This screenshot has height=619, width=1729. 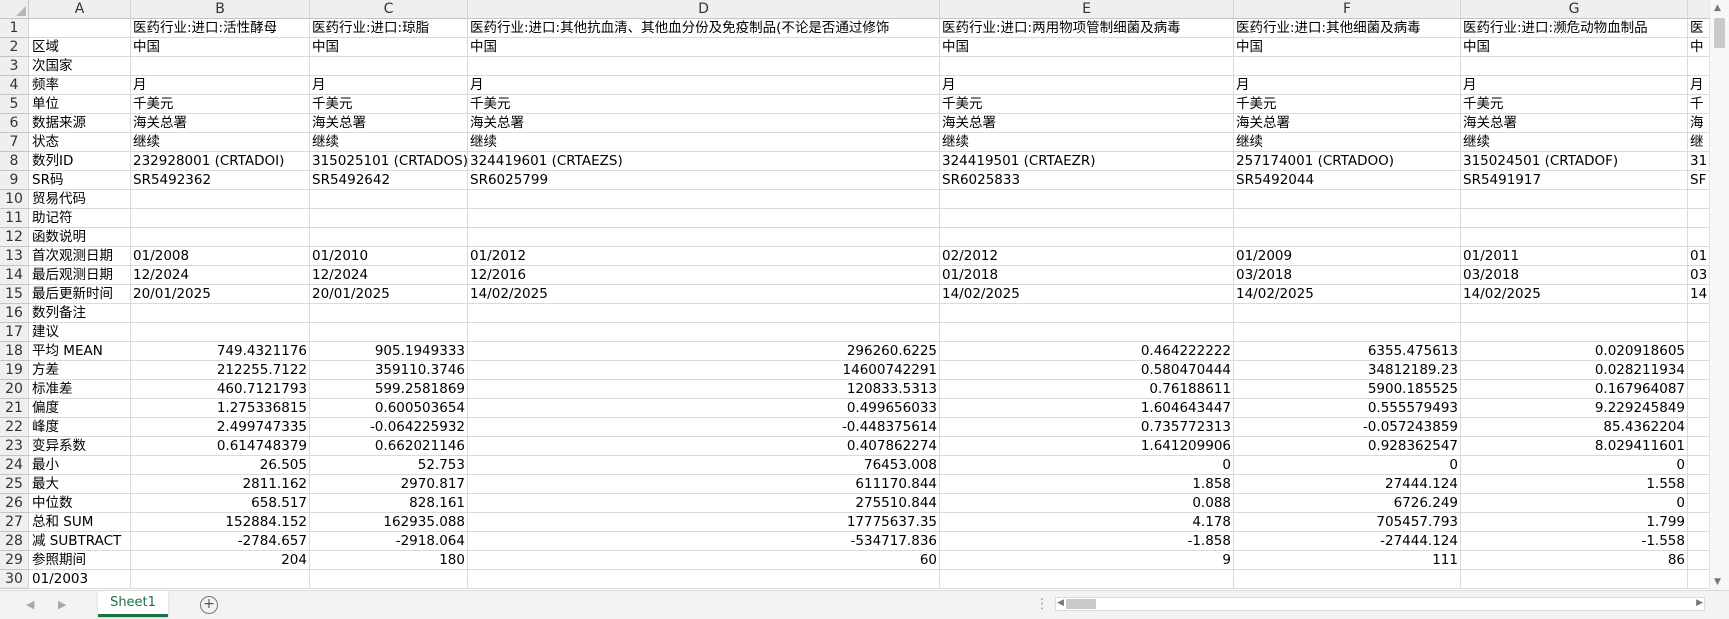 I want to click on data-cell: 12/2024, so click(x=389, y=275).